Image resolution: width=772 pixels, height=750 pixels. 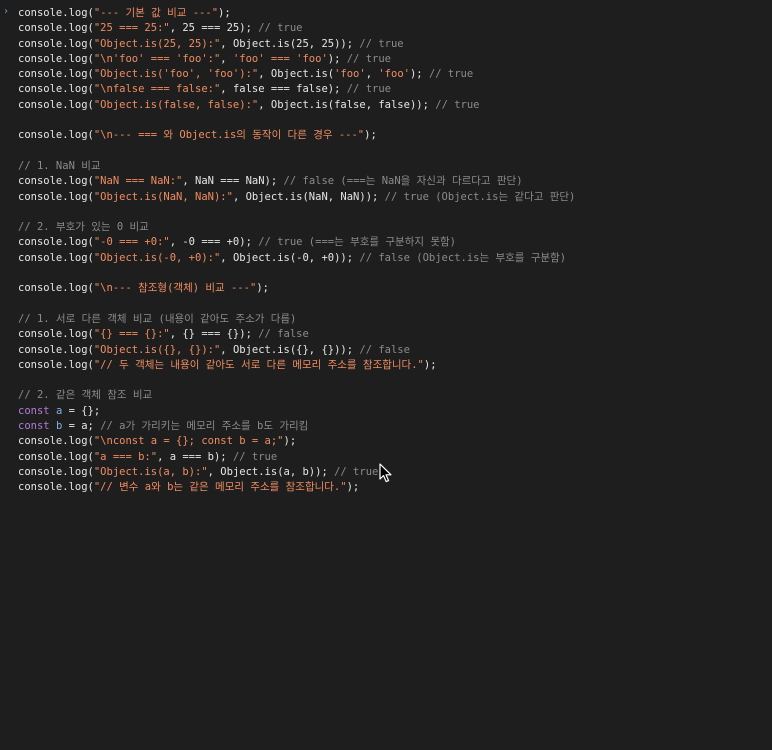 I want to click on code-token: , NaN === NaN);, so click(x=233, y=181).